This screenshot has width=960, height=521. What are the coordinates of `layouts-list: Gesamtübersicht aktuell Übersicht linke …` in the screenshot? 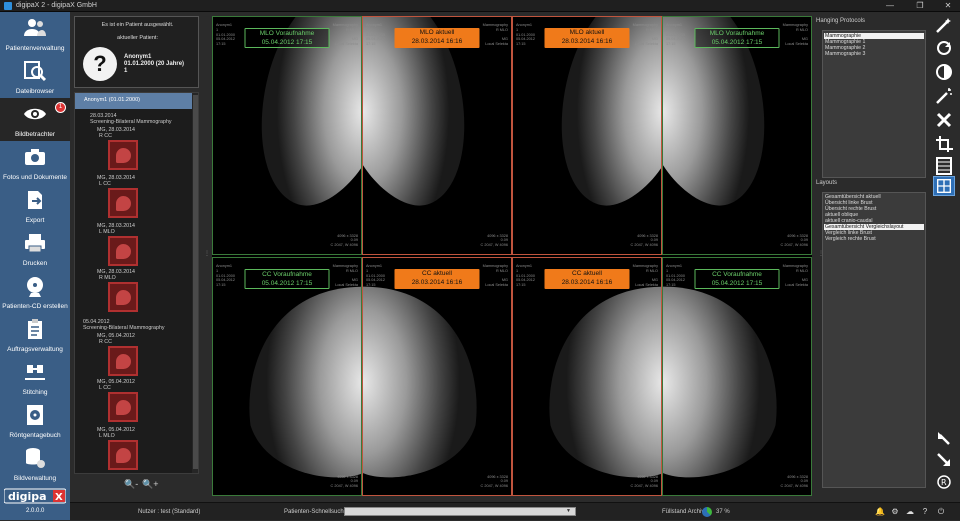 It's located at (874, 340).